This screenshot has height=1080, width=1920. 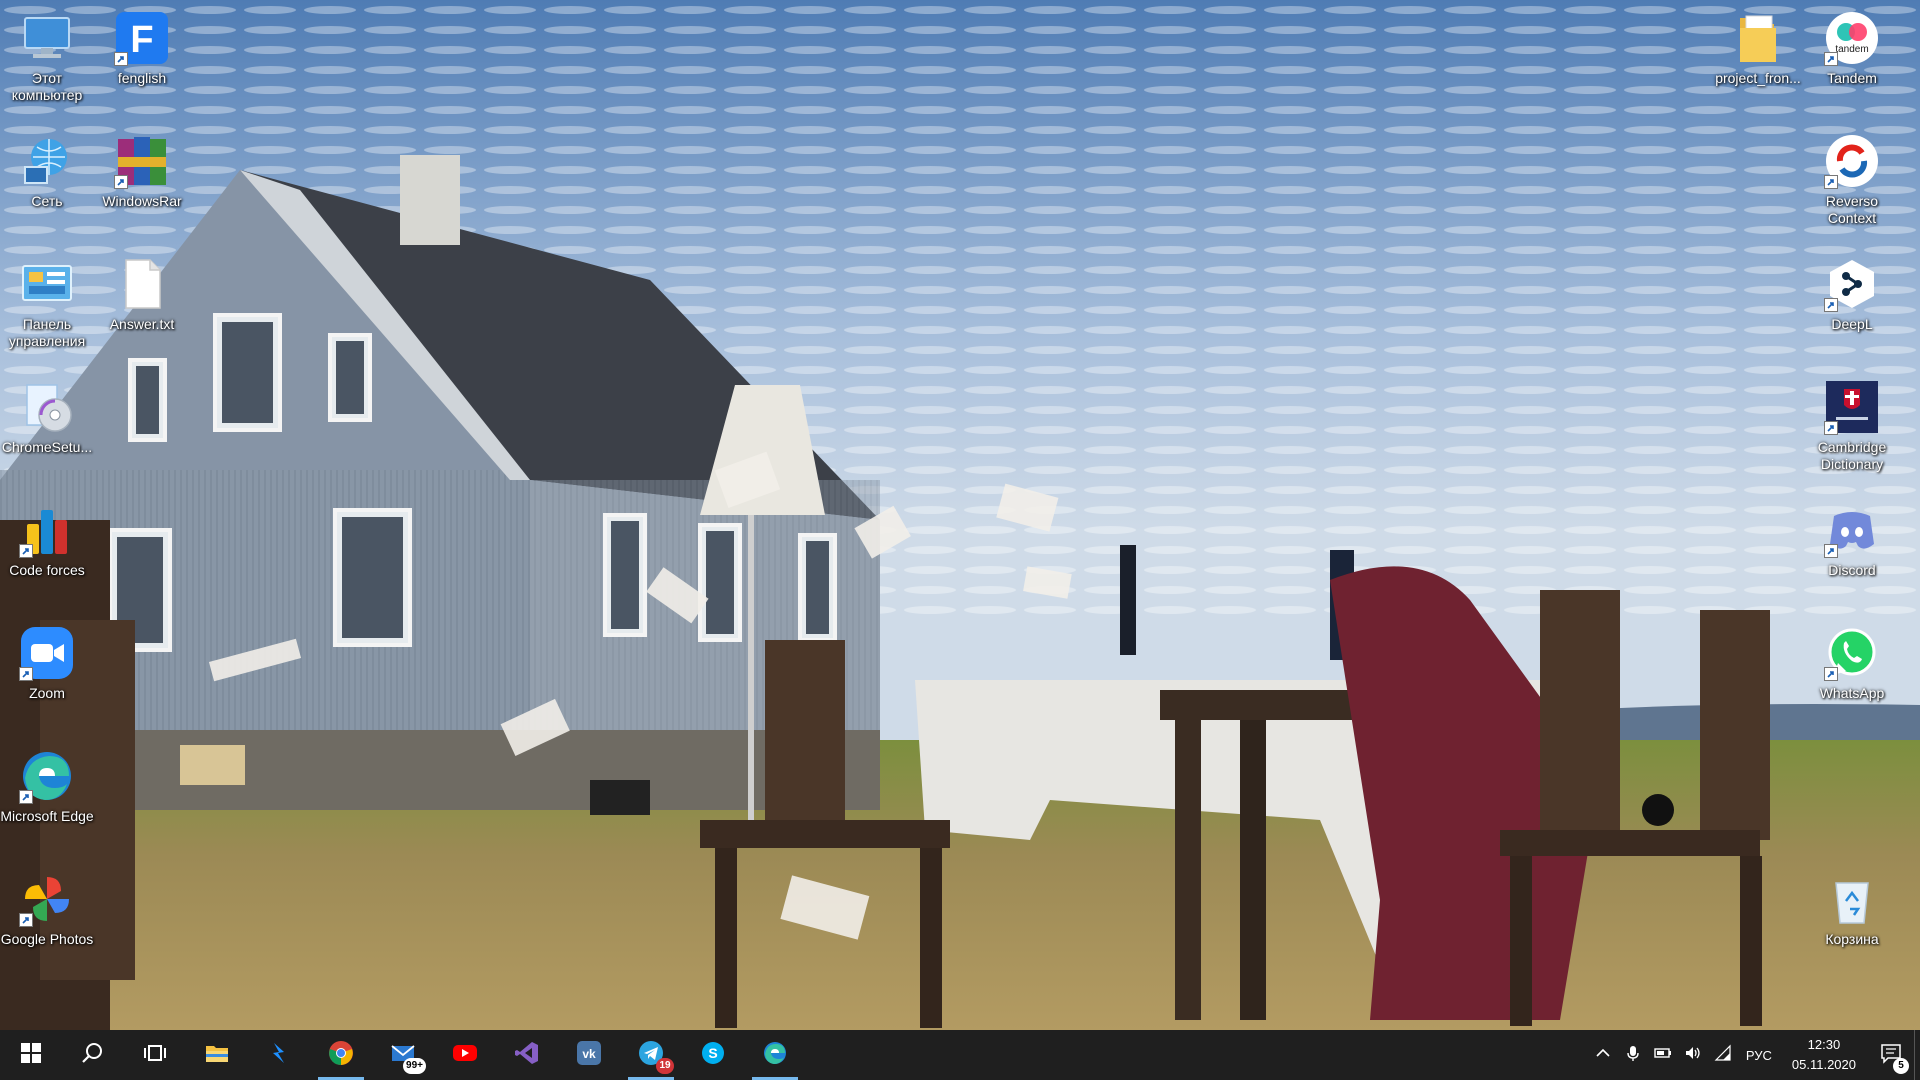 What do you see at coordinates (279, 1055) in the screenshot?
I see `taskbar-bolt-app` at bounding box center [279, 1055].